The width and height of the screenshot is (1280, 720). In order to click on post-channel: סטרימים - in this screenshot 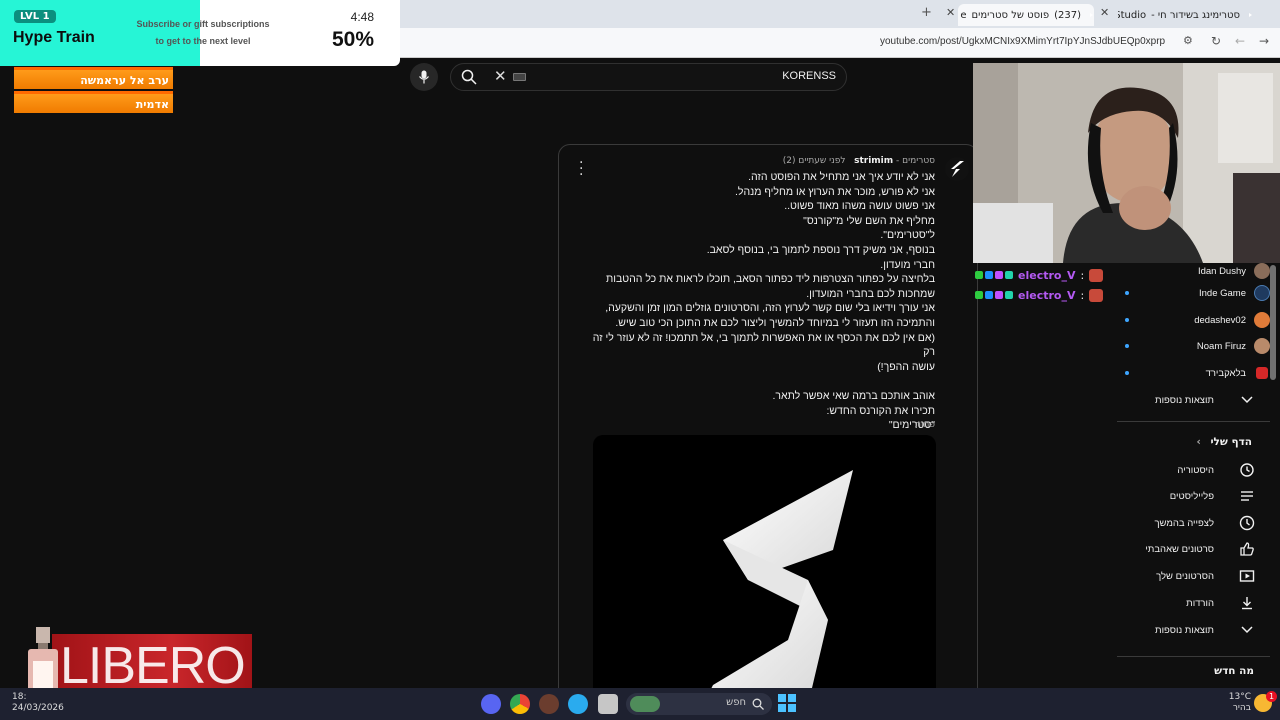, I will do `click(915, 161)`.